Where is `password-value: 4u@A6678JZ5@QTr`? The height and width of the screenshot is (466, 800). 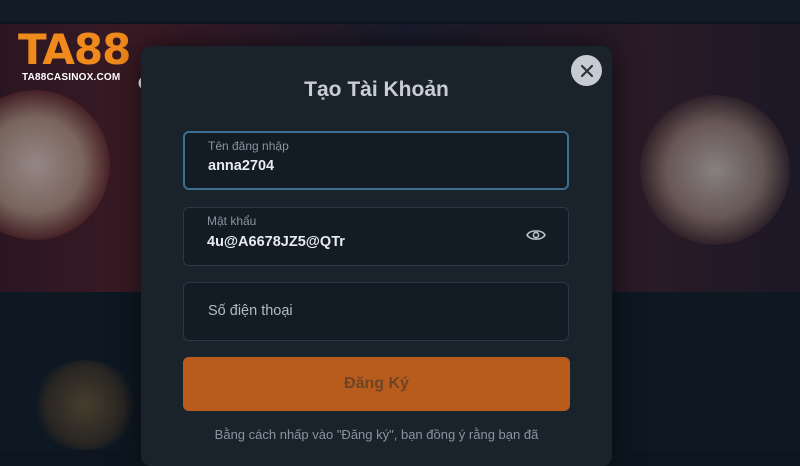 password-value: 4u@A6678JZ5@QTr is located at coordinates (276, 242).